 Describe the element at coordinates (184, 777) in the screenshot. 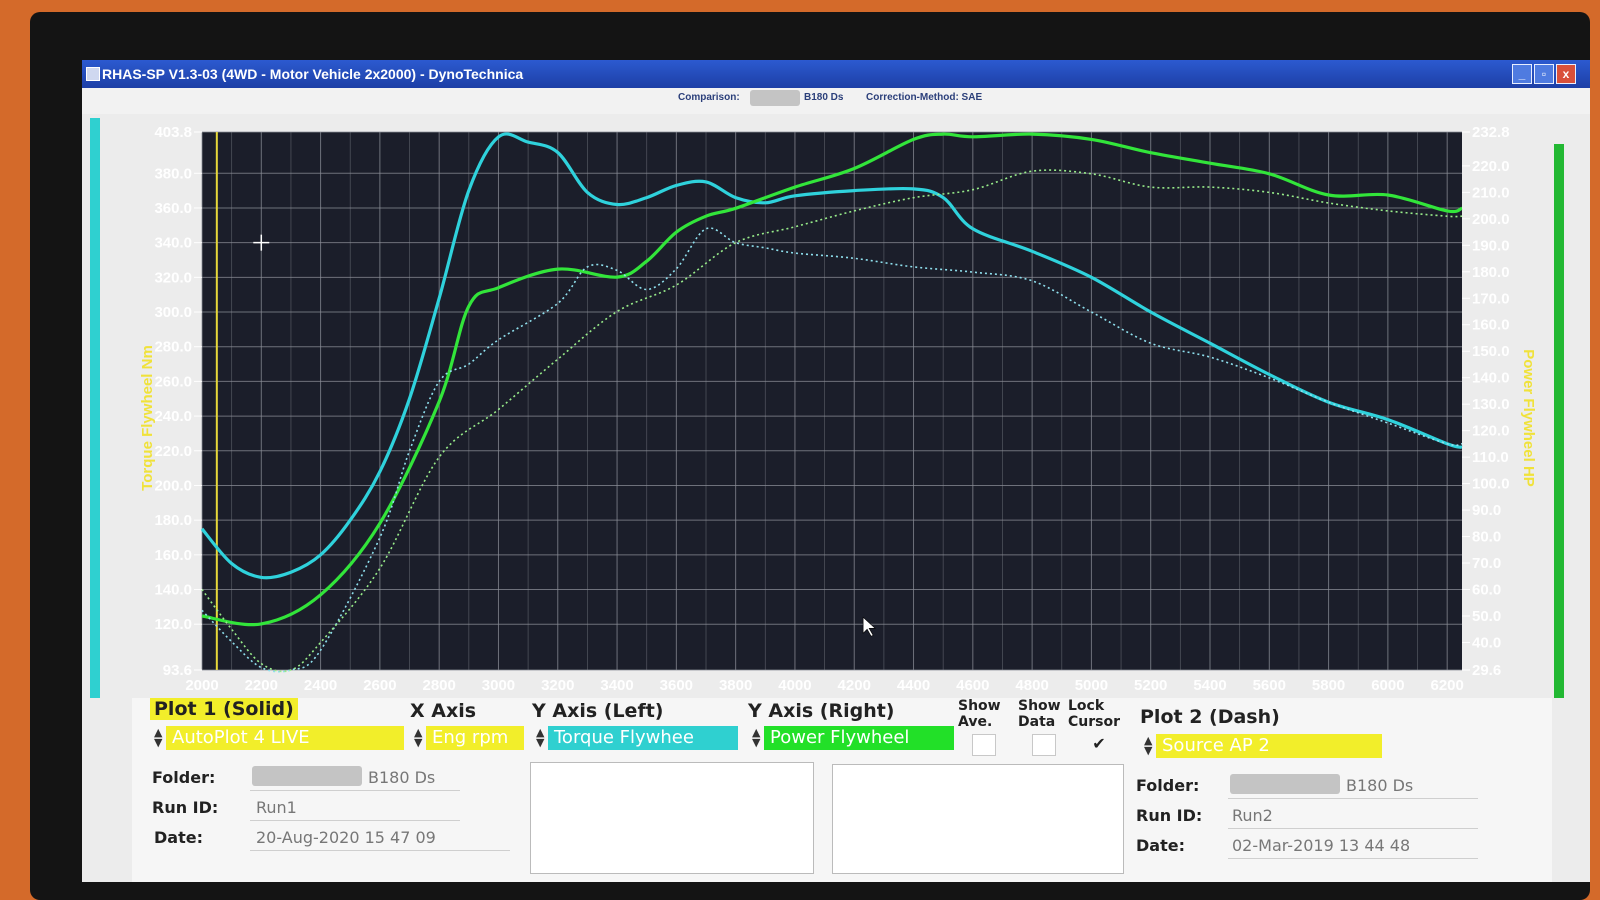

I see `run1-folder-label: Folder:` at that location.